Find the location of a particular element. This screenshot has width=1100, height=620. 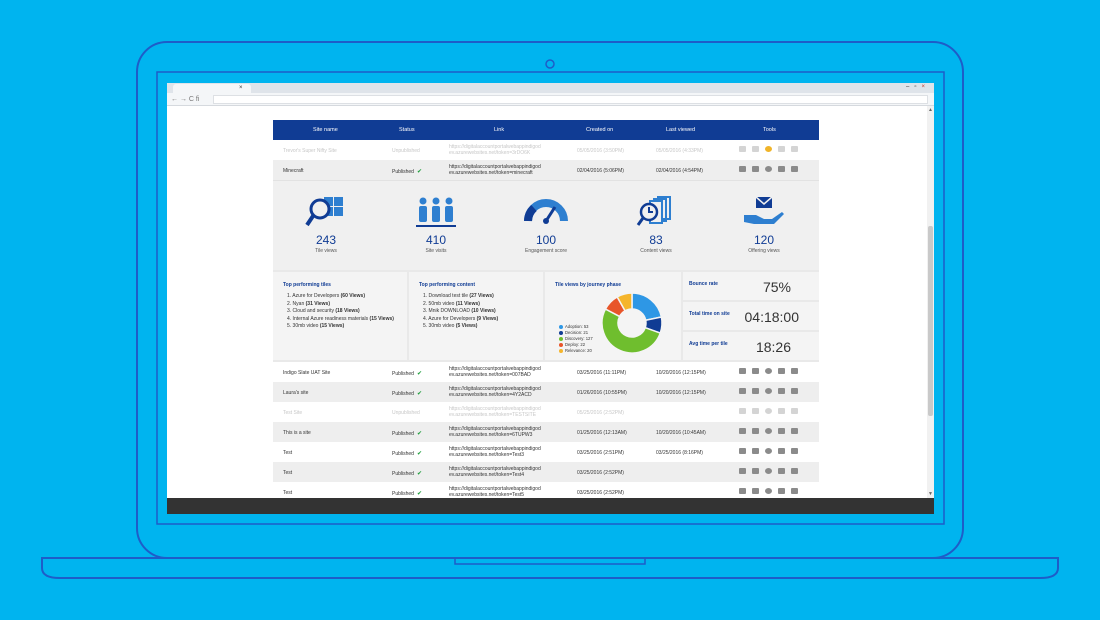

link-line: ev.azurewebsites.net/token=TESTSITE is located at coordinates (495, 415).